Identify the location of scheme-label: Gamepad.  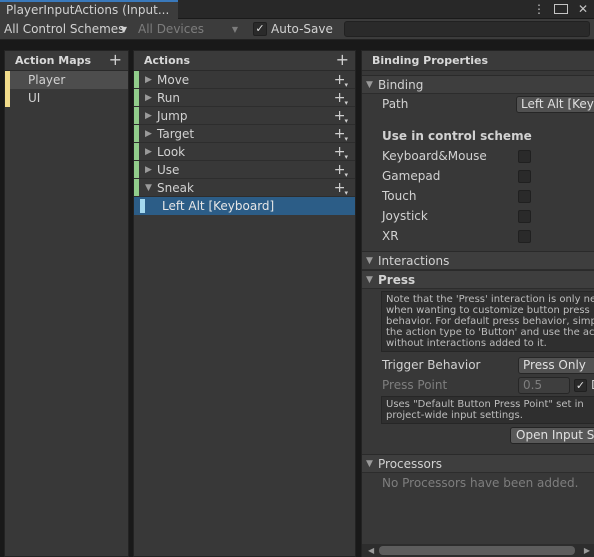
(411, 176).